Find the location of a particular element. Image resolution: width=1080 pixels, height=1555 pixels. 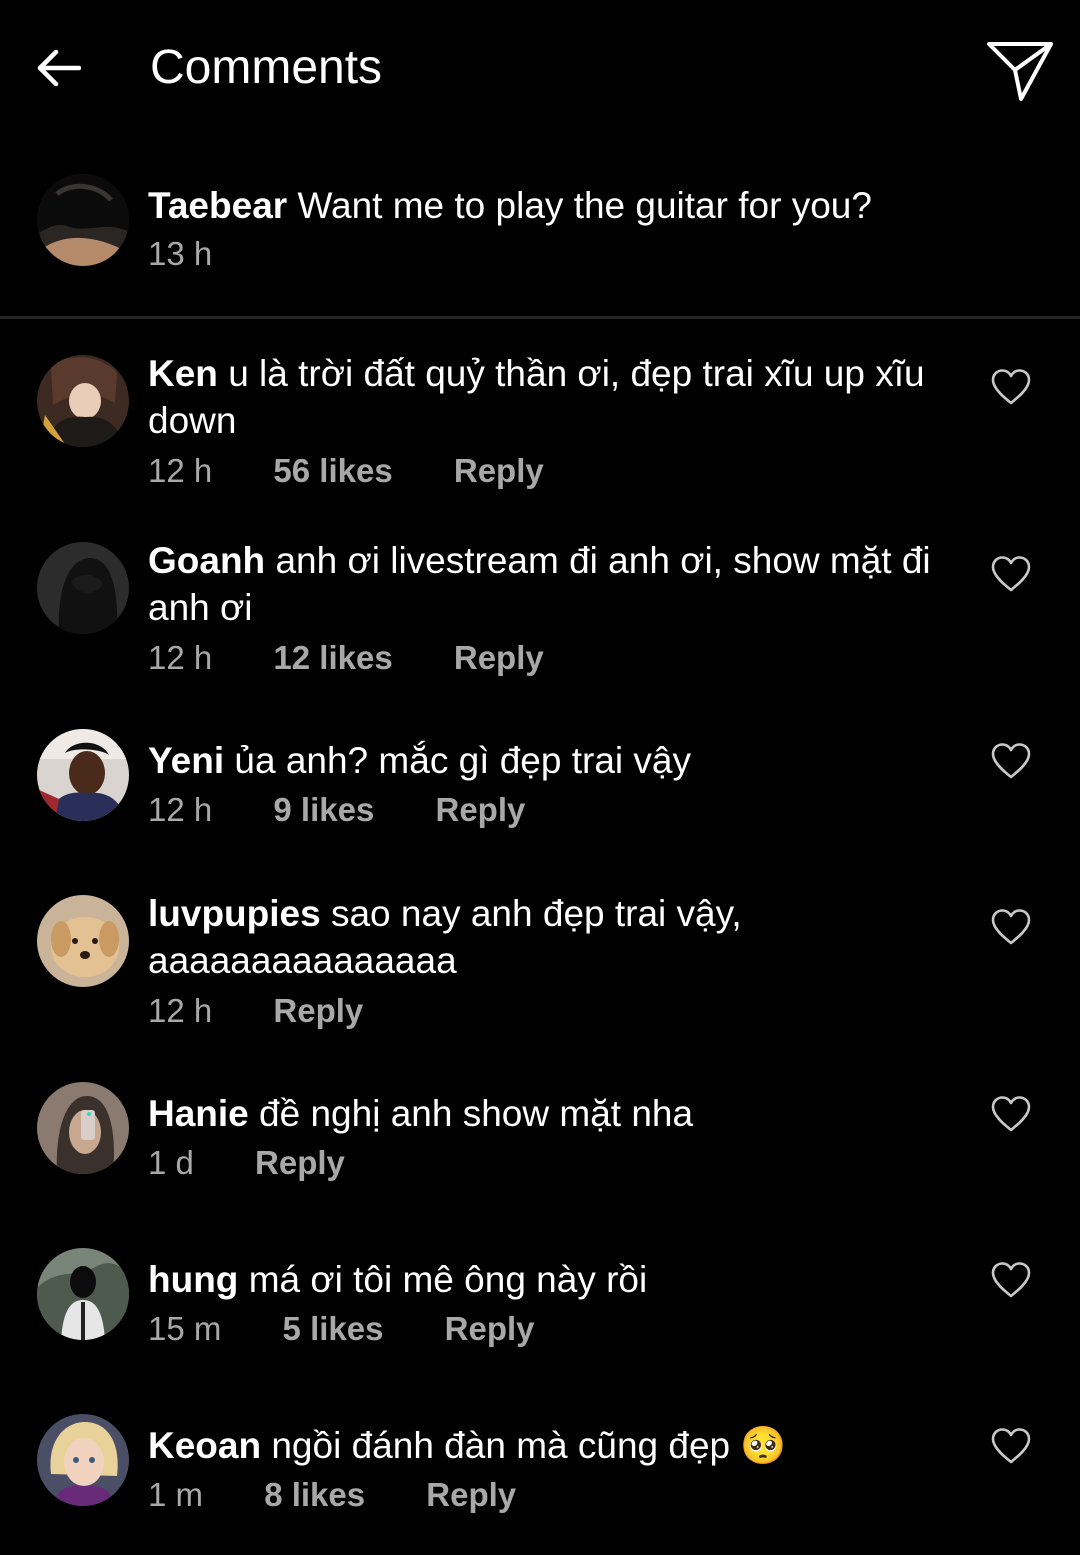

back-button is located at coordinates (58, 68).